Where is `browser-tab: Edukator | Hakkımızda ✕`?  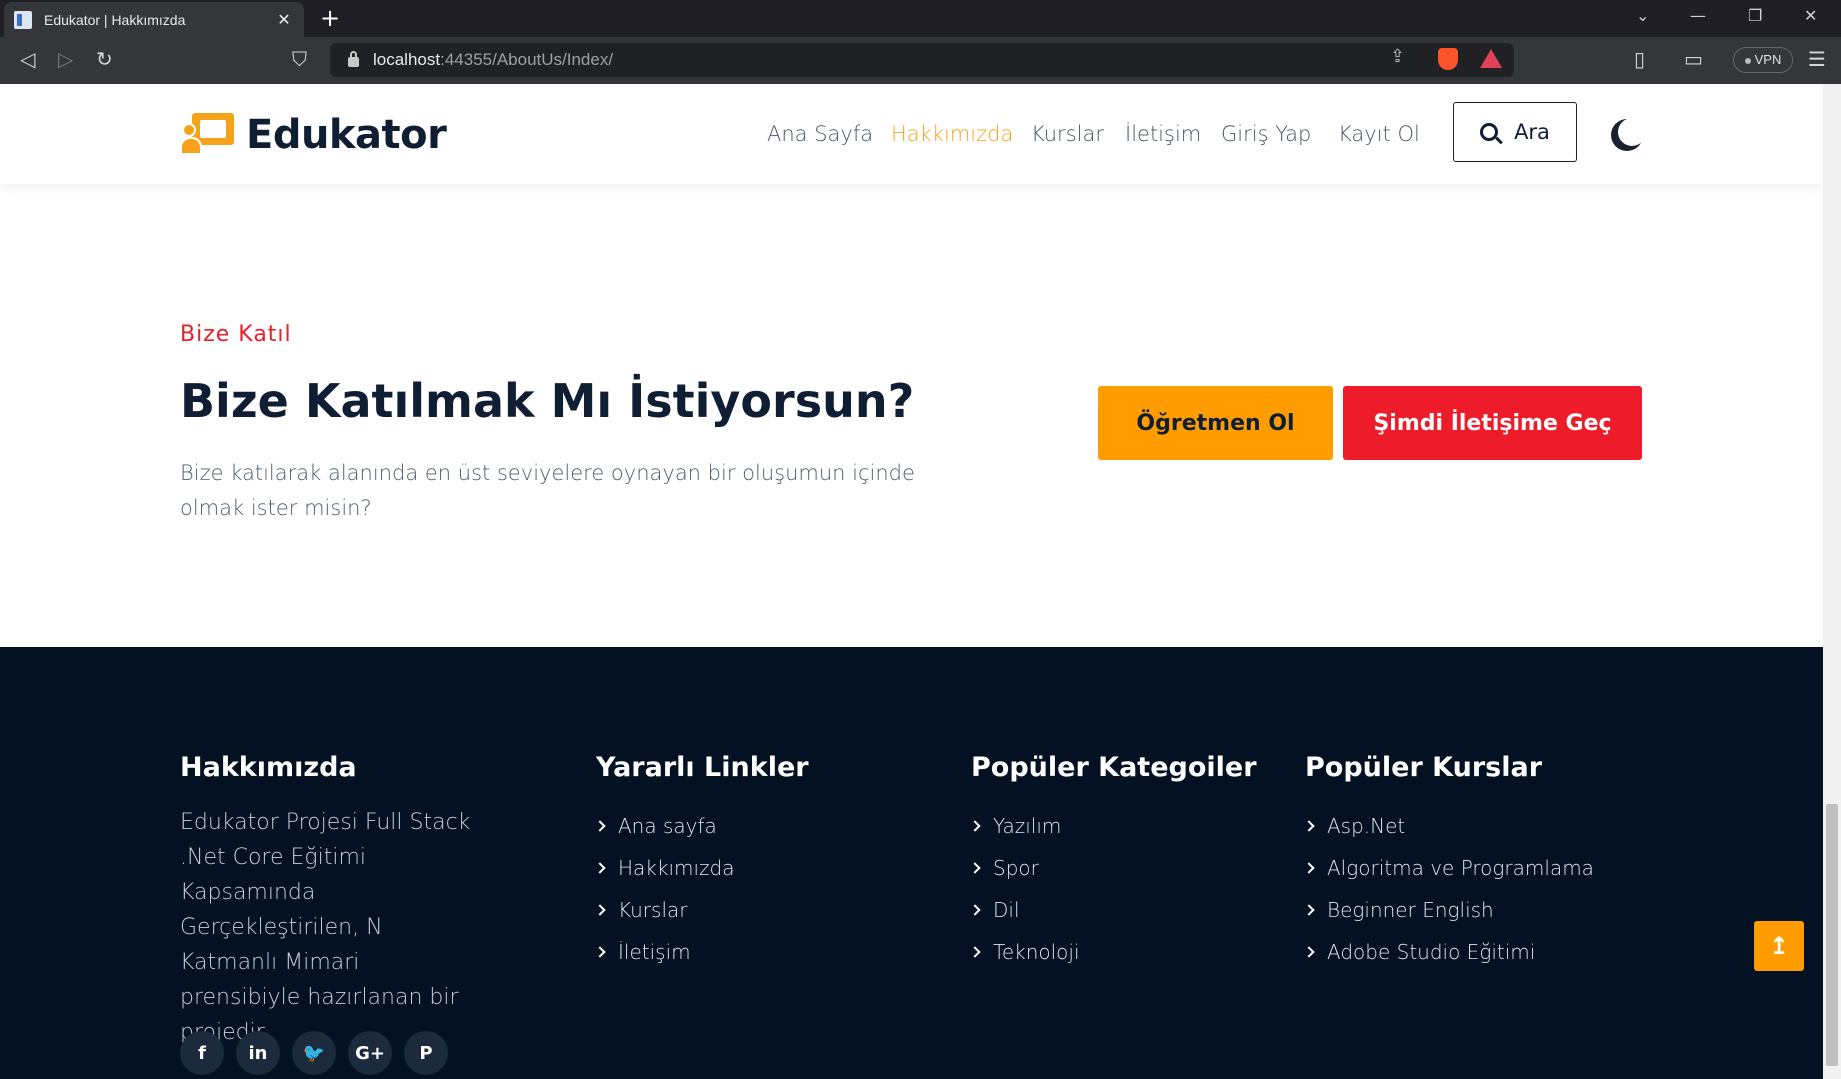
browser-tab: Edukator | Hakkımızda ✕ is located at coordinates (154, 19).